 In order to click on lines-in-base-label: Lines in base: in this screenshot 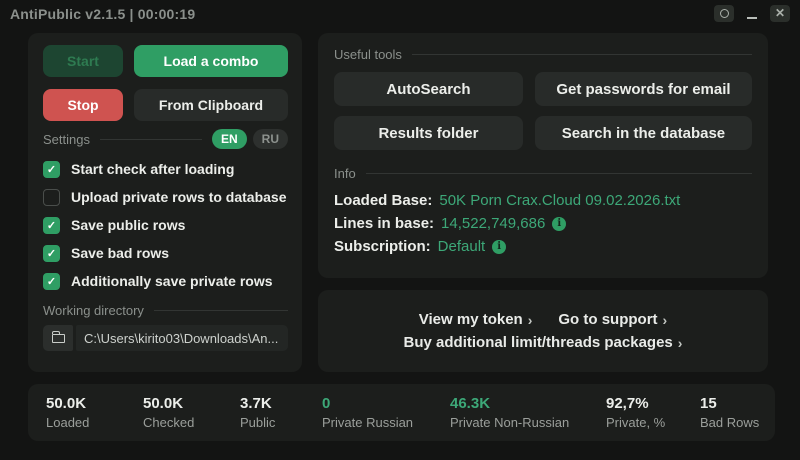, I will do `click(384, 223)`.